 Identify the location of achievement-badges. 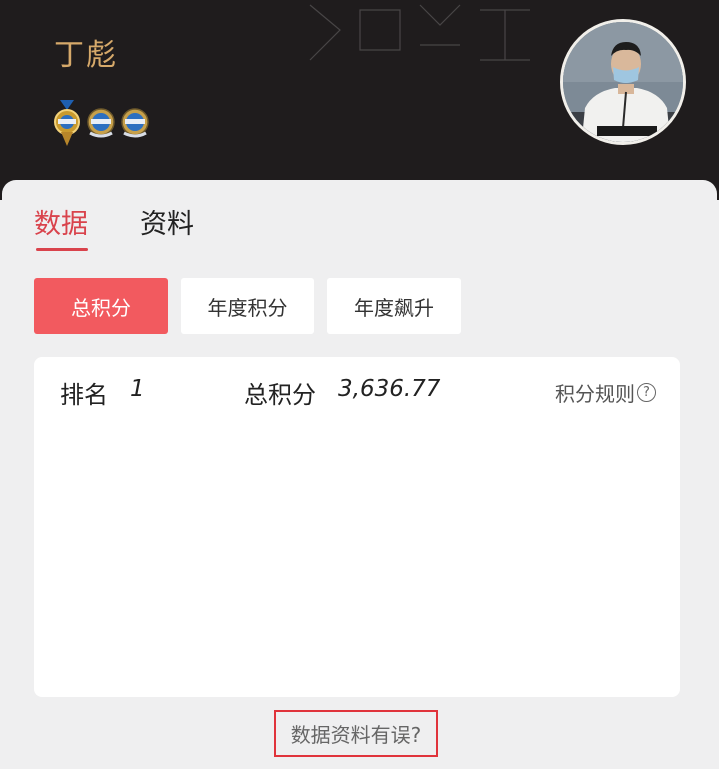
(101, 123).